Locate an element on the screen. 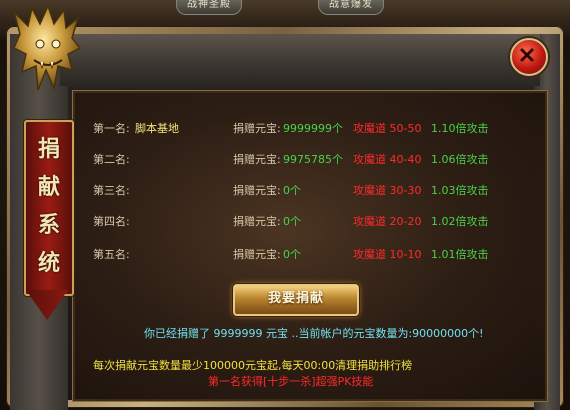 The height and width of the screenshot is (410, 570). rank-label: 第五名: is located at coordinates (111, 254).